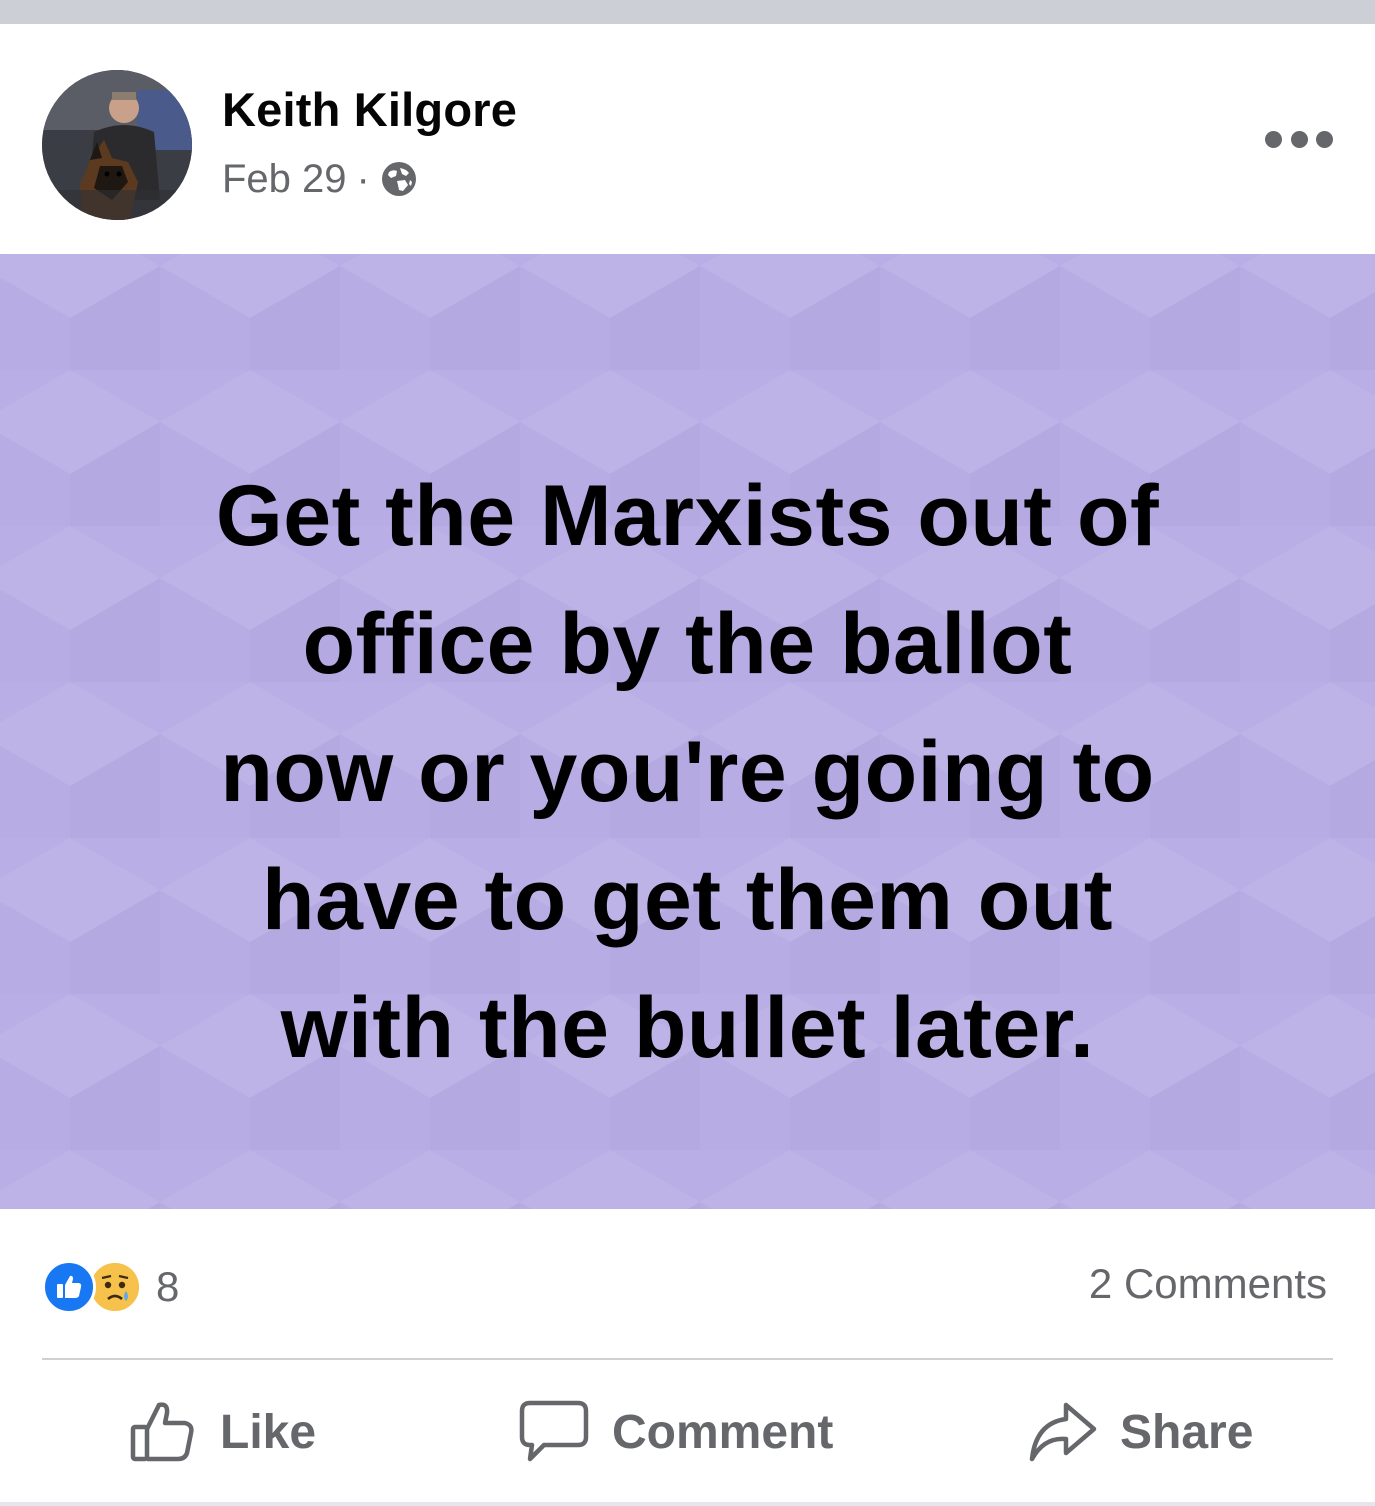  I want to click on thumbs-up-icon, so click(162, 1432).